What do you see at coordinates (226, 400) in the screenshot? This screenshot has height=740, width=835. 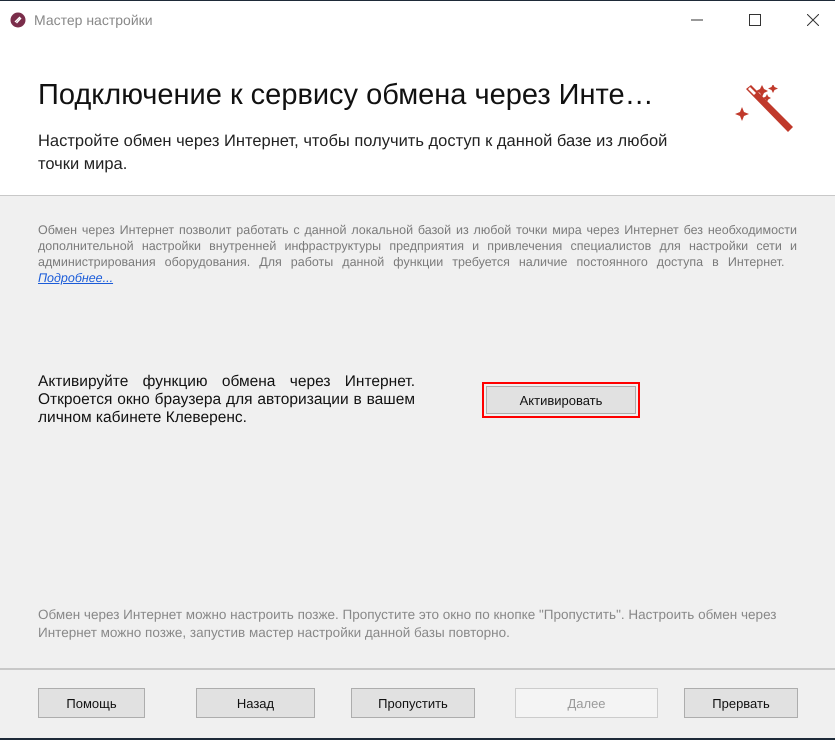 I see `activate-description: Активируйте функцию обмена через Интернет. Откроется окно браузера для авторизации в вашем личном кабинете Клеверенс.` at bounding box center [226, 400].